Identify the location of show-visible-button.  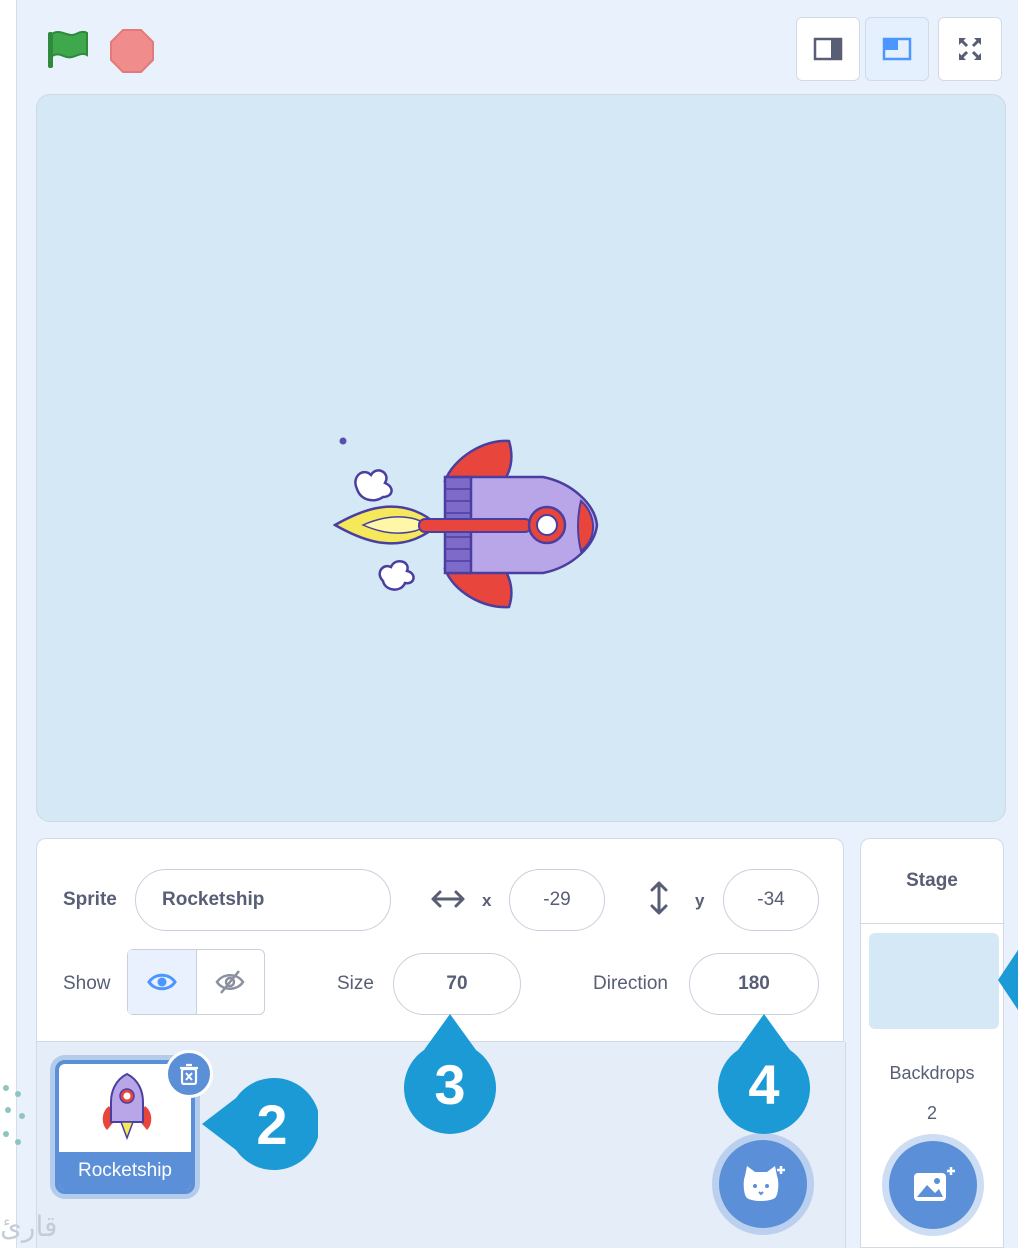
(162, 982).